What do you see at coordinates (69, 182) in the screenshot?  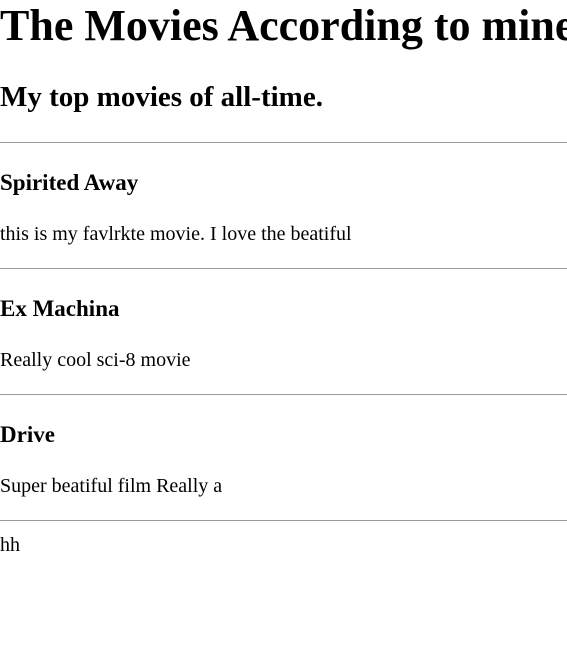 I see `movie-title: Spirited Away` at bounding box center [69, 182].